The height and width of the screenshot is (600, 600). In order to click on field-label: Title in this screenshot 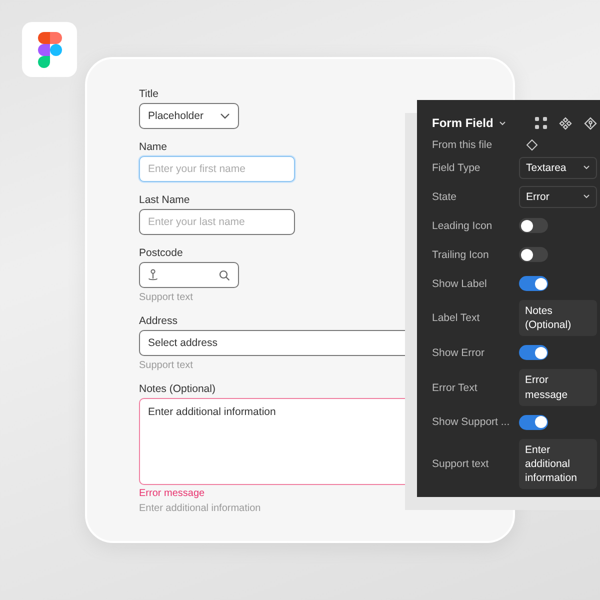, I will do `click(148, 94)`.